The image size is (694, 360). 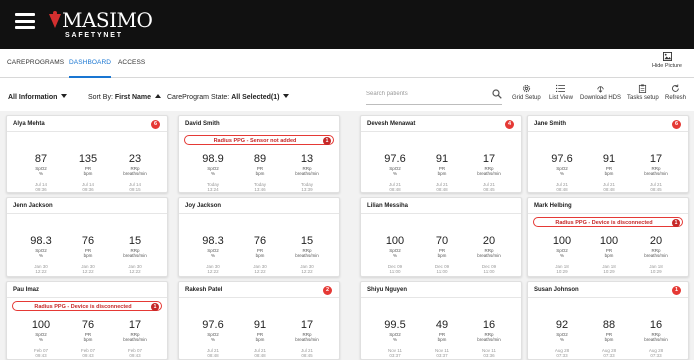 What do you see at coordinates (395, 325) in the screenshot?
I see `metric-value: 99.5` at bounding box center [395, 325].